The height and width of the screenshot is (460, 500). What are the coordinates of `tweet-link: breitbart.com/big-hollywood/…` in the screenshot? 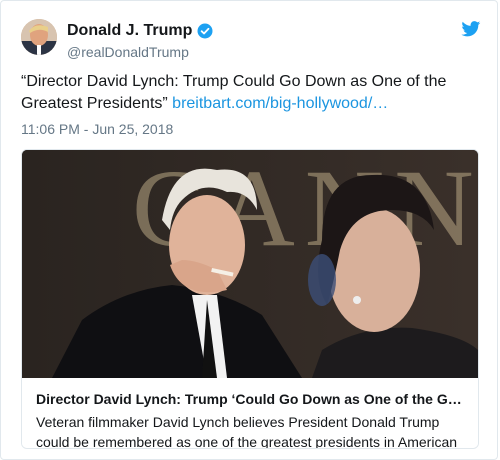 It's located at (280, 103).